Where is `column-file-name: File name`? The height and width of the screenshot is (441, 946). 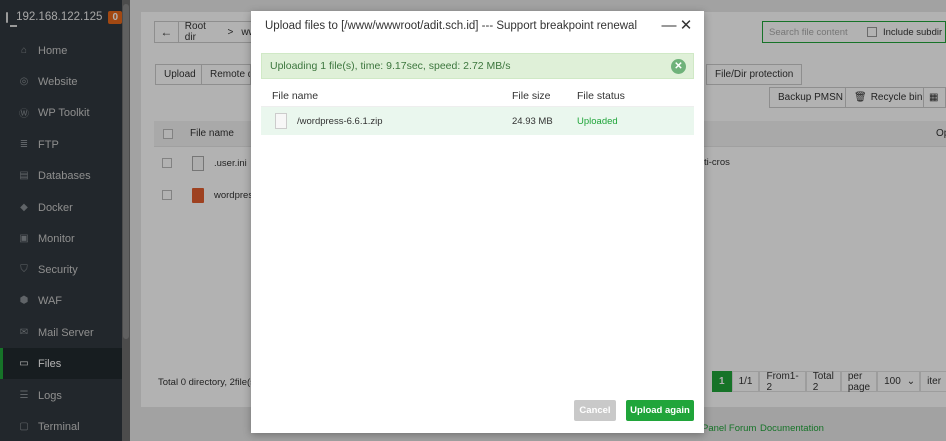
column-file-name: File name is located at coordinates (295, 96).